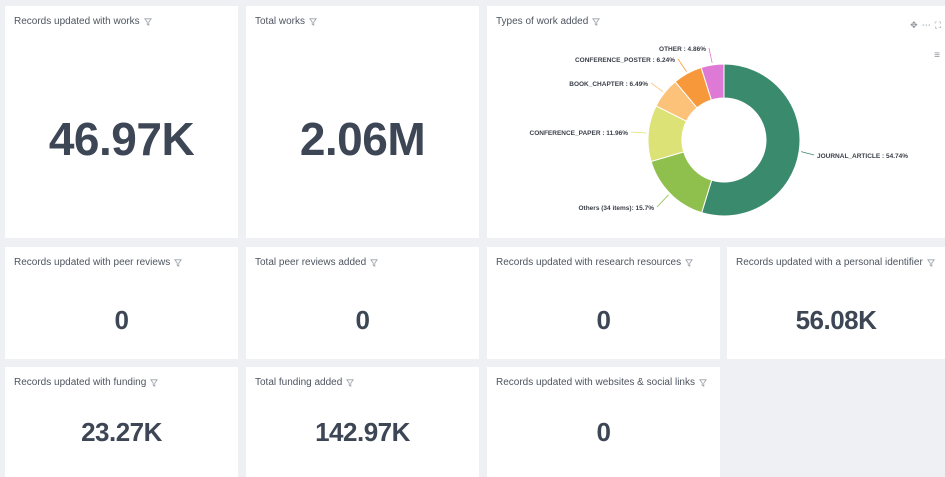 The width and height of the screenshot is (945, 477). I want to click on kpi-tile-funding: Records updated with funding 23.27K, so click(121, 422).